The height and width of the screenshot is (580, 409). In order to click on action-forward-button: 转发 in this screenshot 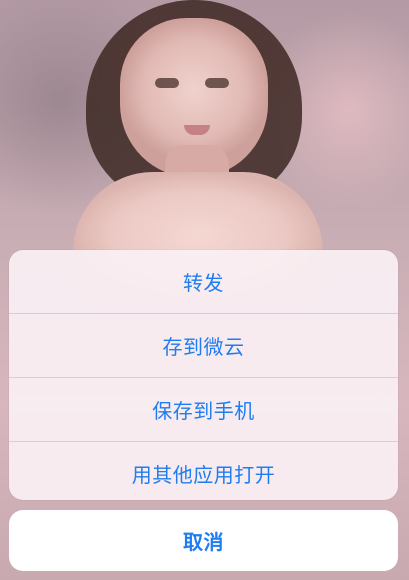, I will do `click(203, 281)`.